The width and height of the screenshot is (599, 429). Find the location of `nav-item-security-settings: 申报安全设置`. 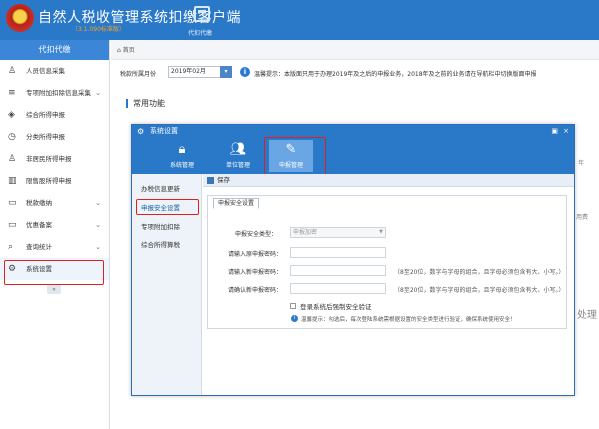

nav-item-security-settings: 申报安全设置 is located at coordinates (167, 208).